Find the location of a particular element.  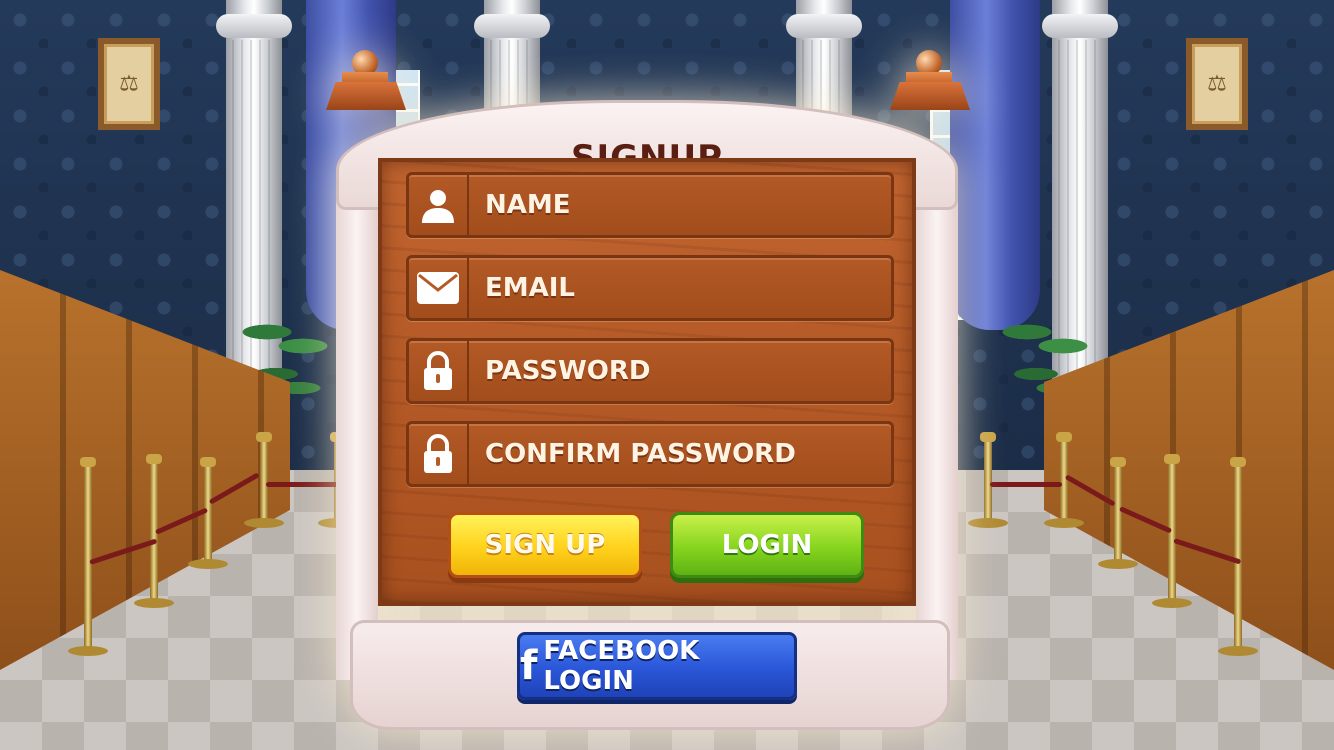

email-field: EMAIL is located at coordinates (650, 288).